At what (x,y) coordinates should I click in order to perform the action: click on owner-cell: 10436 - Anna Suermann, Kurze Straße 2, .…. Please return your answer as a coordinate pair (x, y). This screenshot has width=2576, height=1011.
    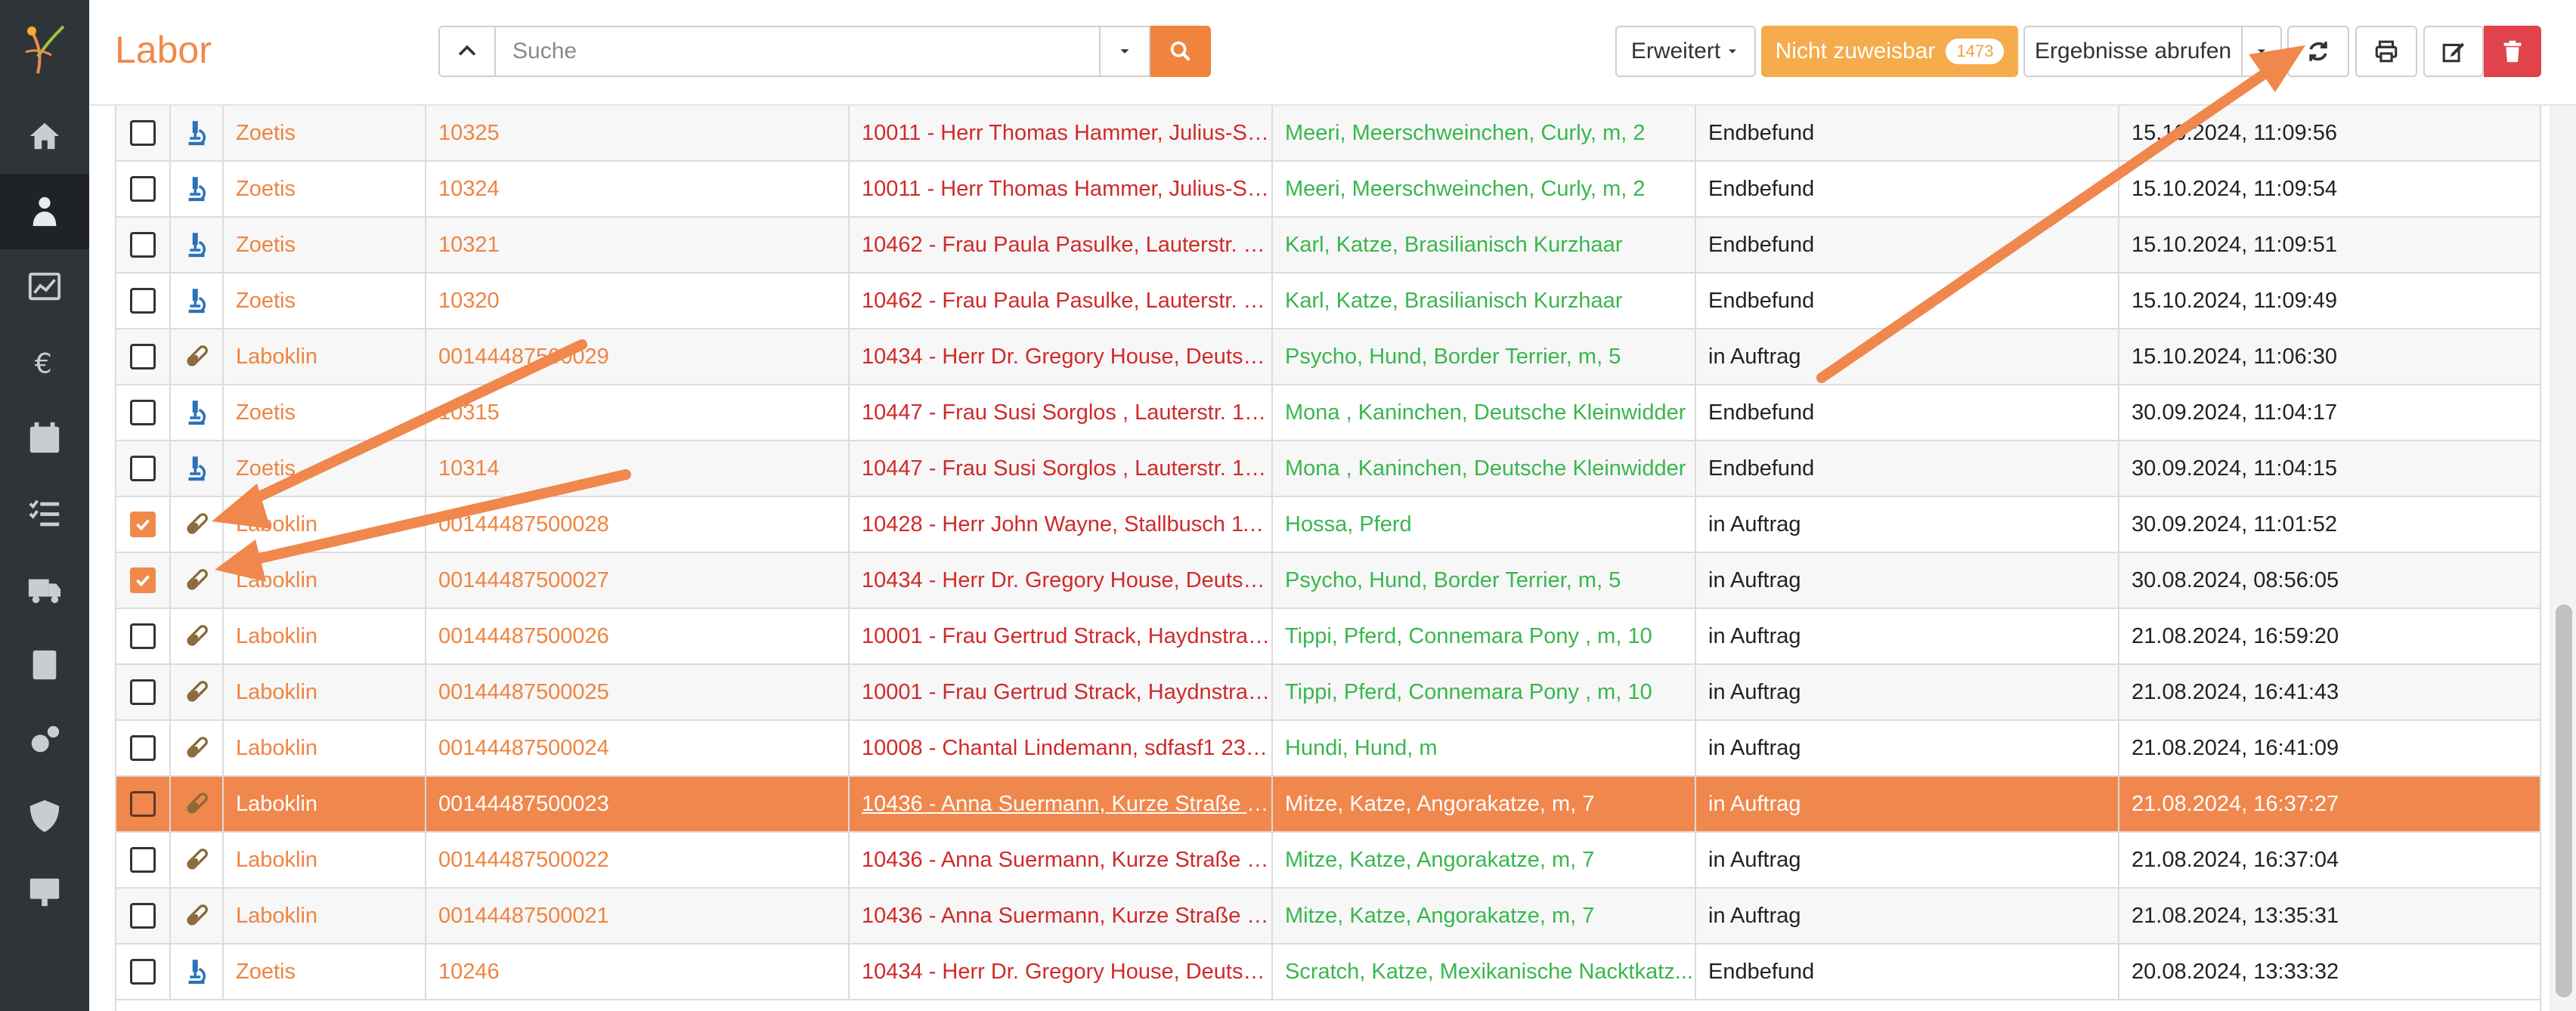
    Looking at the image, I should click on (1061, 804).